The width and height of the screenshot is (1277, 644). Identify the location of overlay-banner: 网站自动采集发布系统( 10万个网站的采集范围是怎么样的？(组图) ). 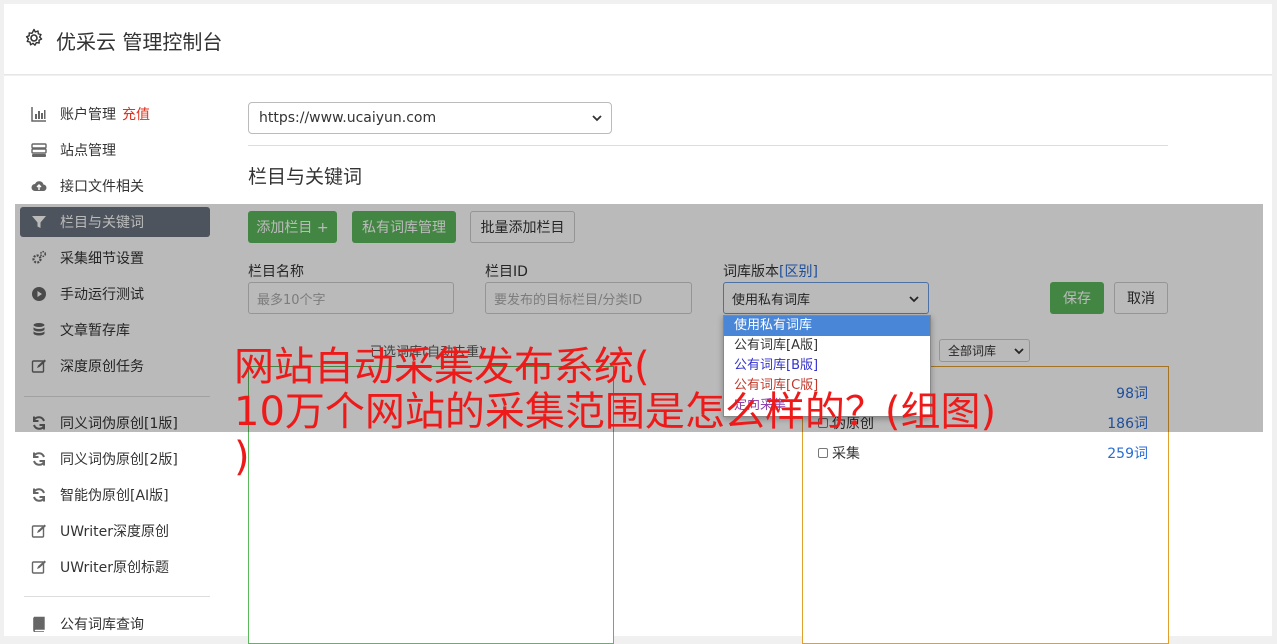
(644, 412).